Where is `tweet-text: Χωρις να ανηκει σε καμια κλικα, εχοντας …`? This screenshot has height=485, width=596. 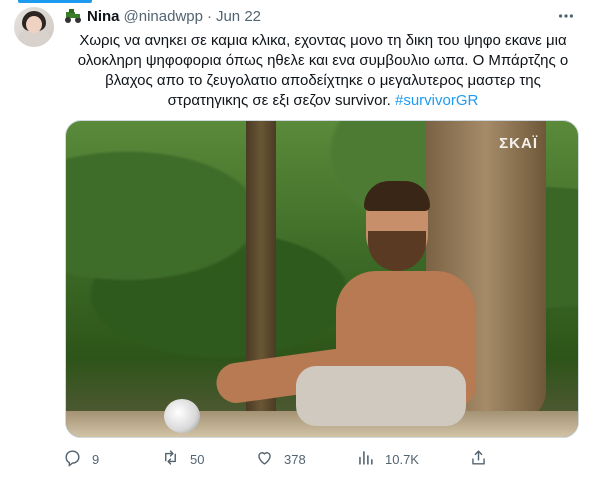
tweet-text: Χωρις να ανηκει σε καμια κλικα, εχοντας … is located at coordinates (323, 71).